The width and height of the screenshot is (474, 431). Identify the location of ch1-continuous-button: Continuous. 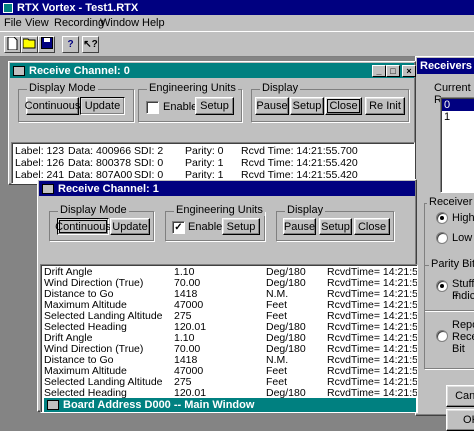
(83, 226).